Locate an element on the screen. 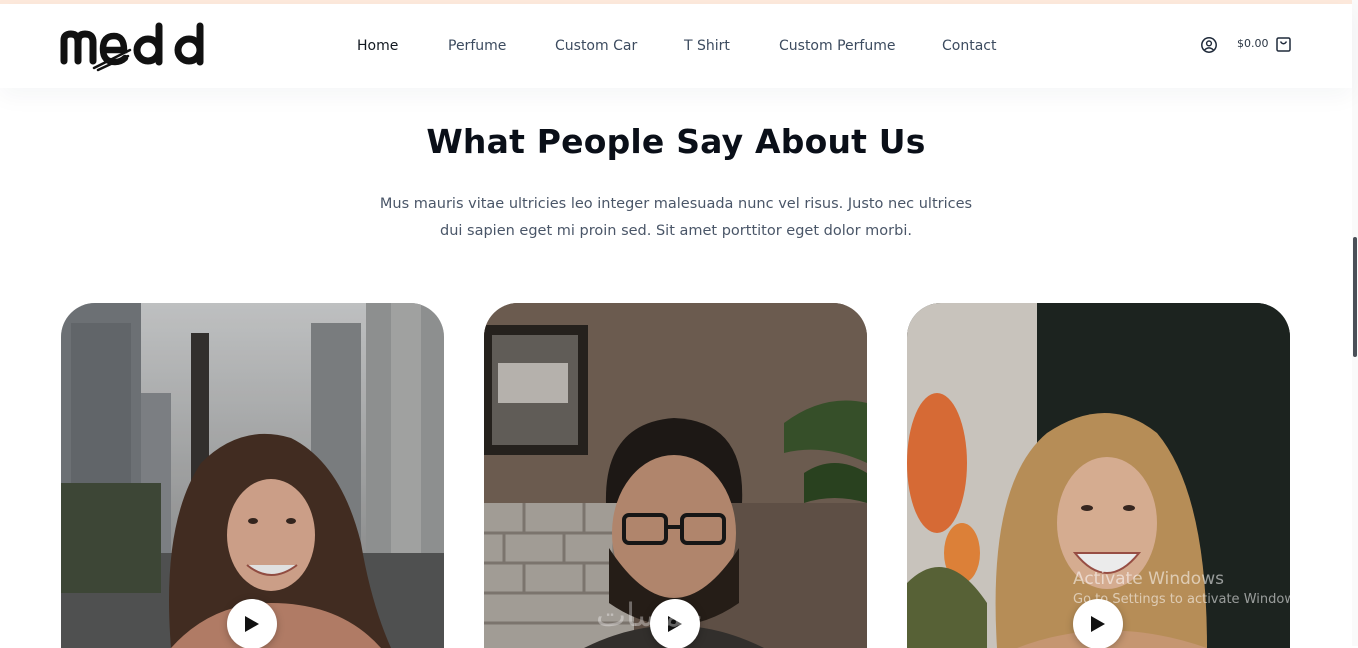 The width and height of the screenshot is (1358, 648). scrollbar-thumb is located at coordinates (1355, 297).